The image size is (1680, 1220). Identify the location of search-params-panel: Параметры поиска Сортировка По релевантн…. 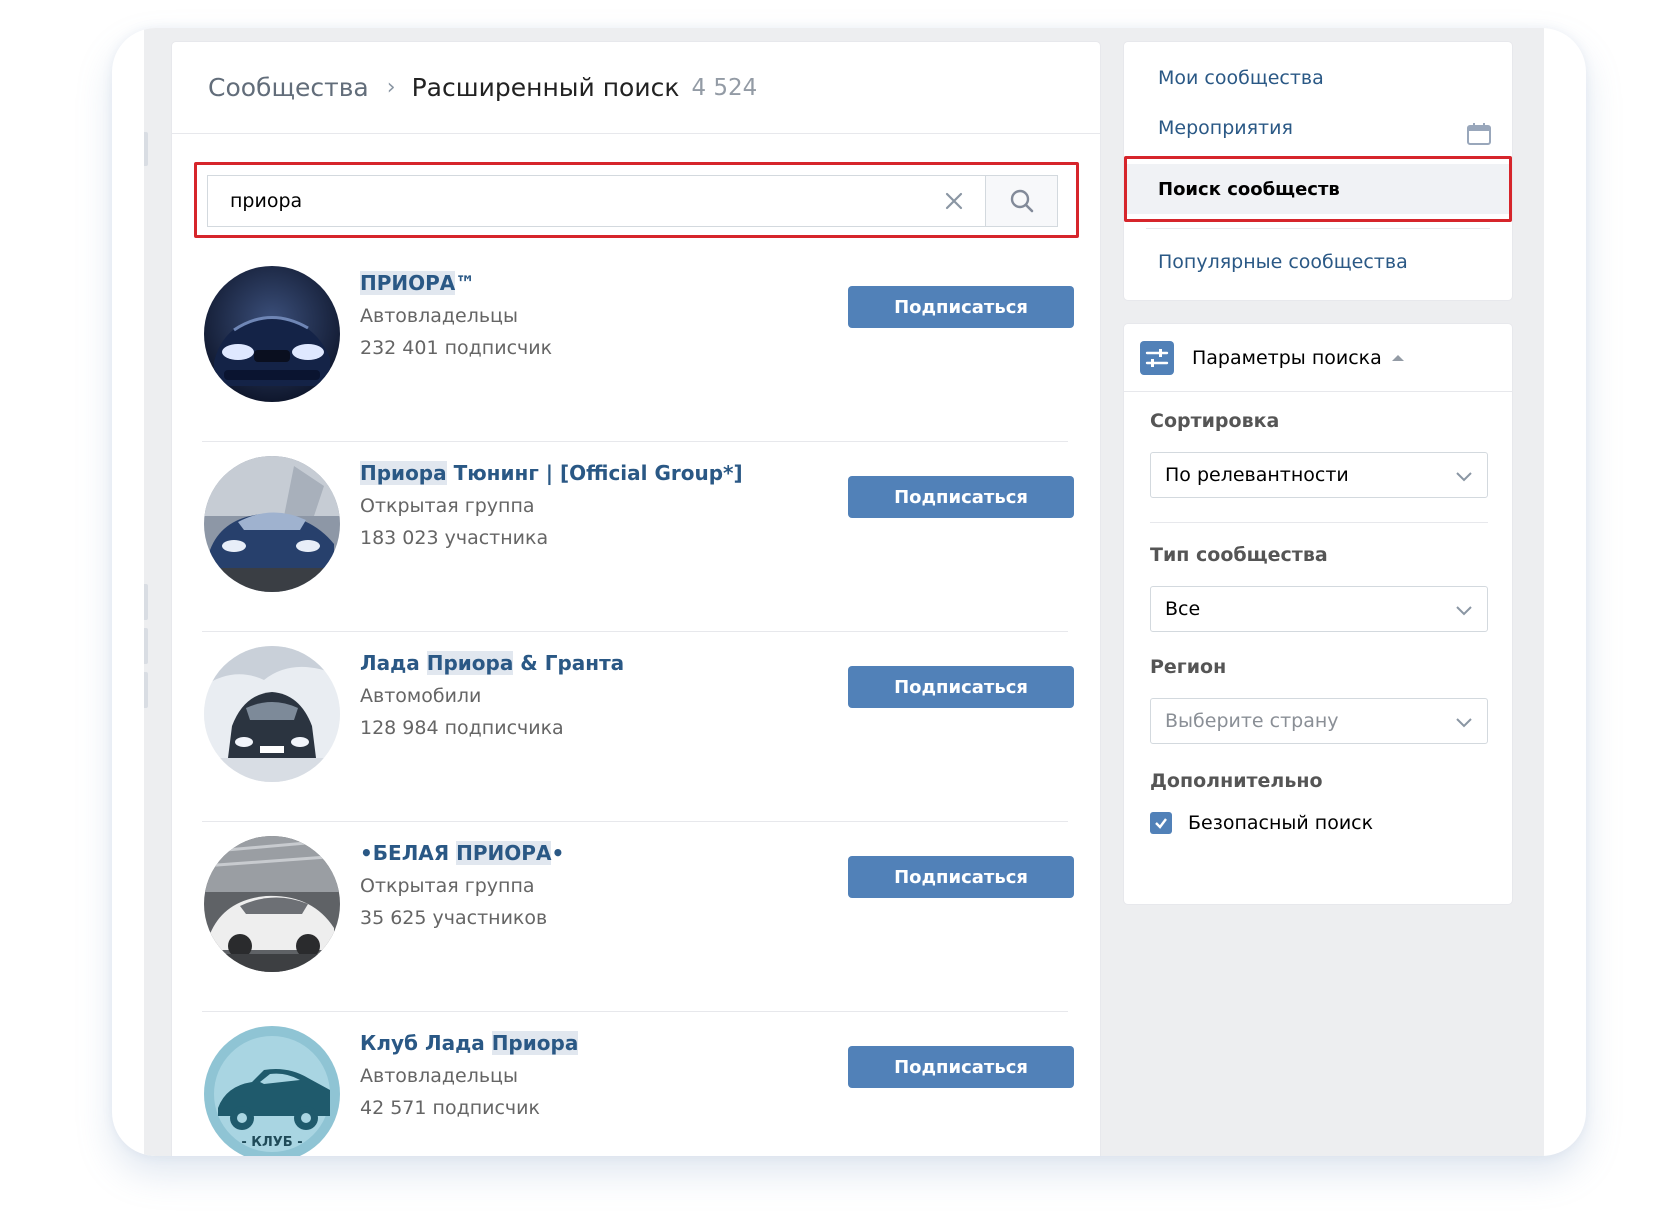
(1318, 614).